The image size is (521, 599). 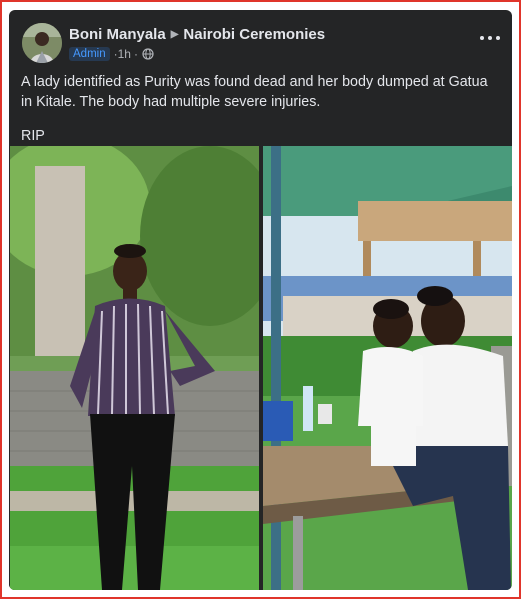 What do you see at coordinates (111, 54) in the screenshot?
I see `post-meta: Admin · 1h ·` at bounding box center [111, 54].